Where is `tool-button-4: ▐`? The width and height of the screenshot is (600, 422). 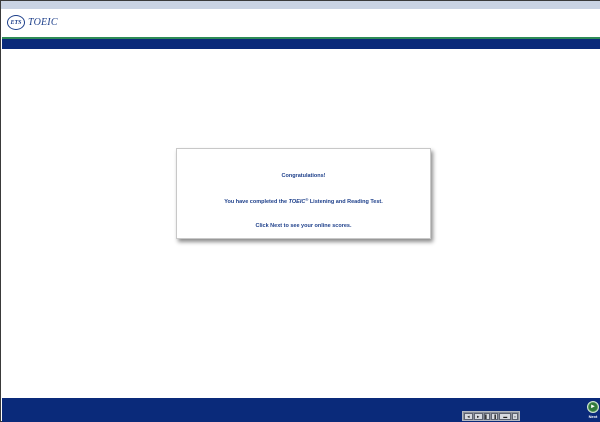 tool-button-4: ▐ is located at coordinates (494, 416).